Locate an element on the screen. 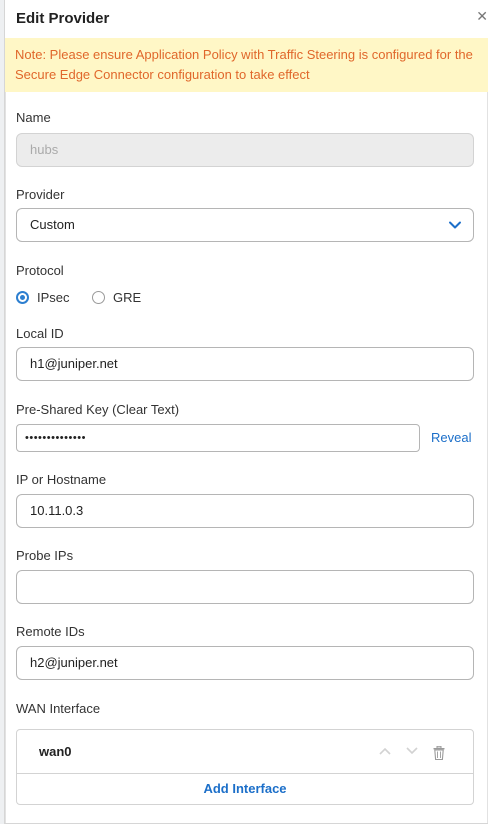 The image size is (488, 824). remote-ids-field: h2@juniper.net is located at coordinates (245, 663).